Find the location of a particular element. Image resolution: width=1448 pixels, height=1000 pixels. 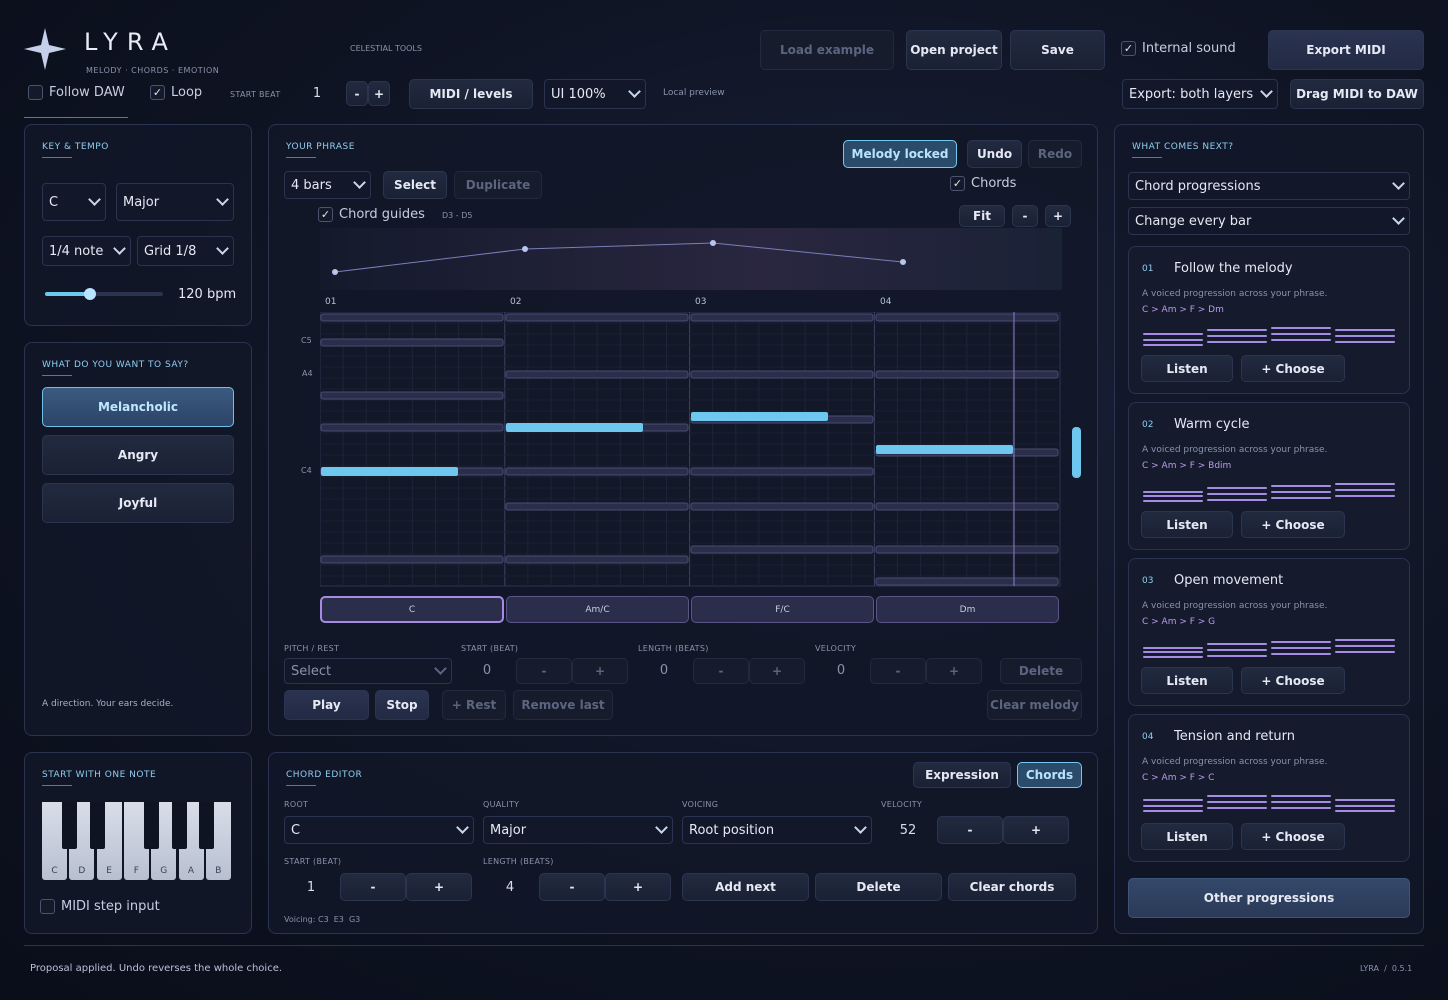

card-description: A voiced progression across your phrase. is located at coordinates (1235, 606).